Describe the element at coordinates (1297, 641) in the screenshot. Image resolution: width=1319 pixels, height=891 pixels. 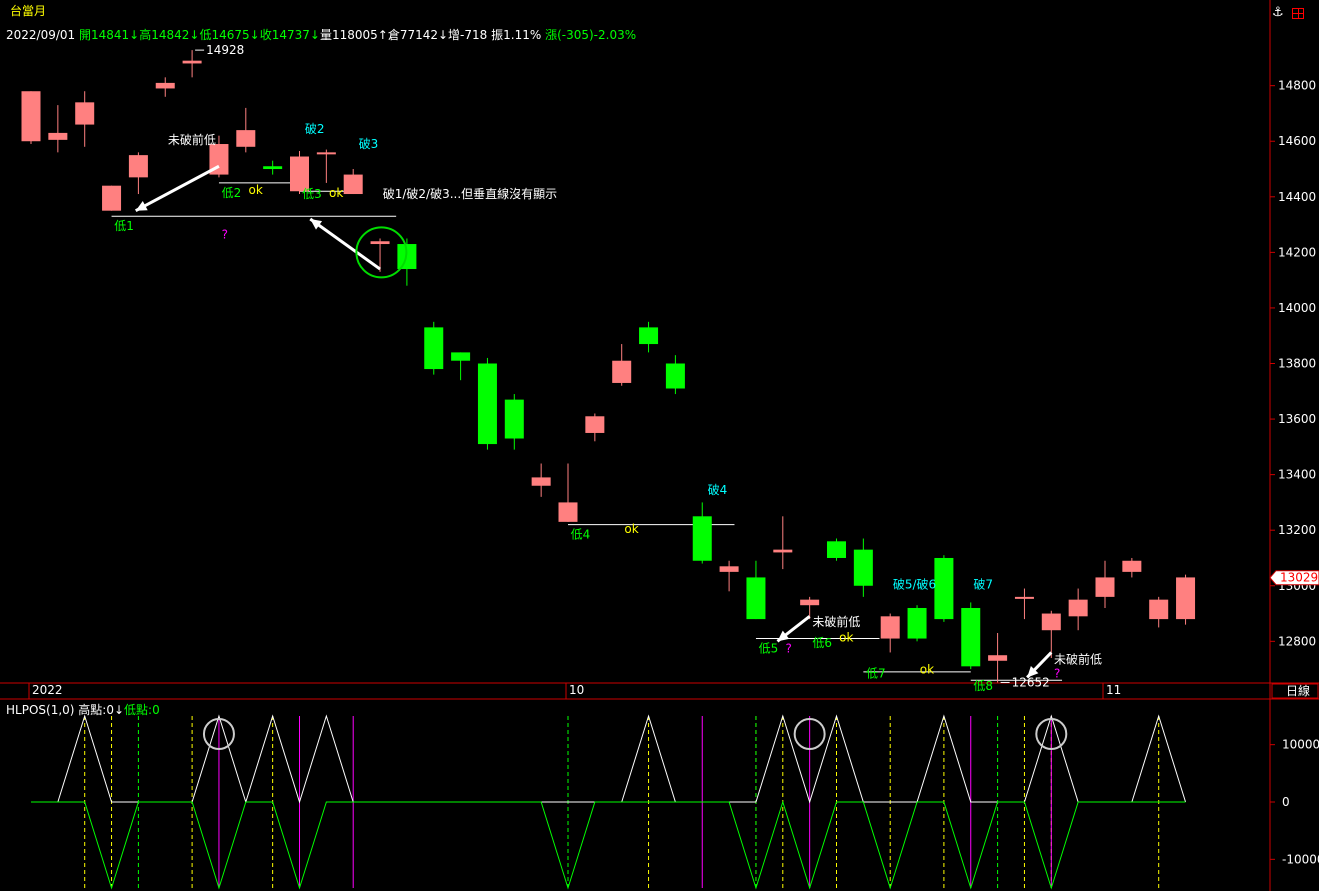
I see `price-tick-label: 12800` at that location.